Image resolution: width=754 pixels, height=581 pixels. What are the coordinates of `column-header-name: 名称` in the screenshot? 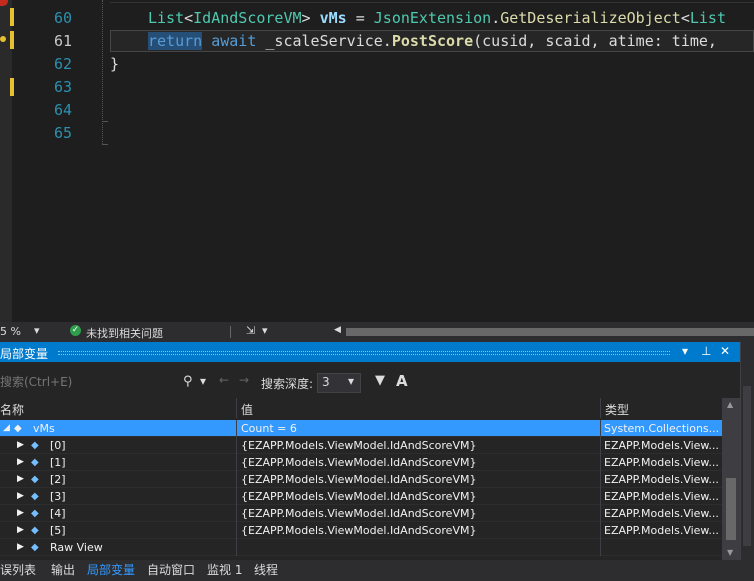 It's located at (12, 409).